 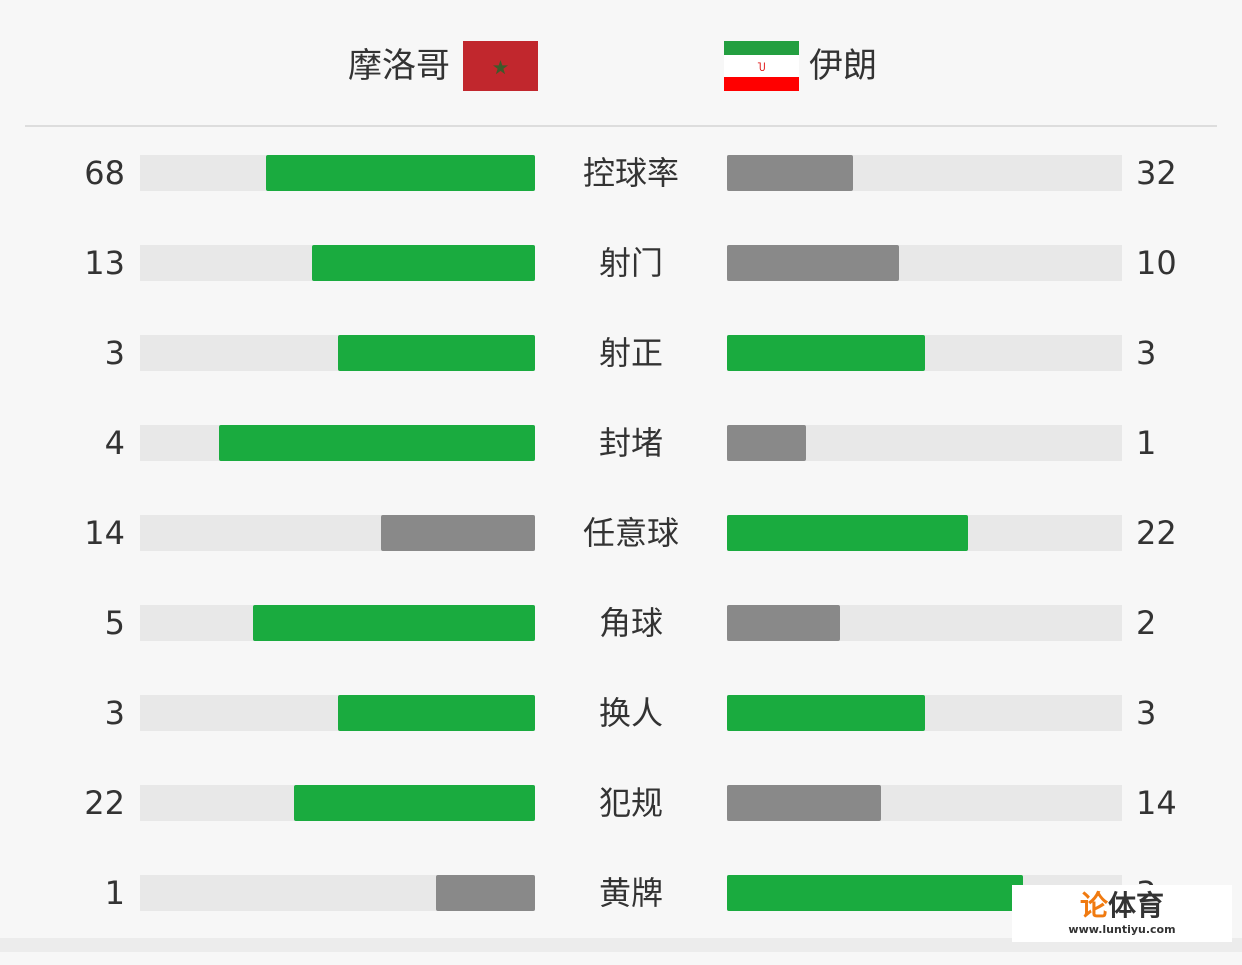 What do you see at coordinates (621, 740) in the screenshot?
I see `stat-row: 3 换人 3` at bounding box center [621, 740].